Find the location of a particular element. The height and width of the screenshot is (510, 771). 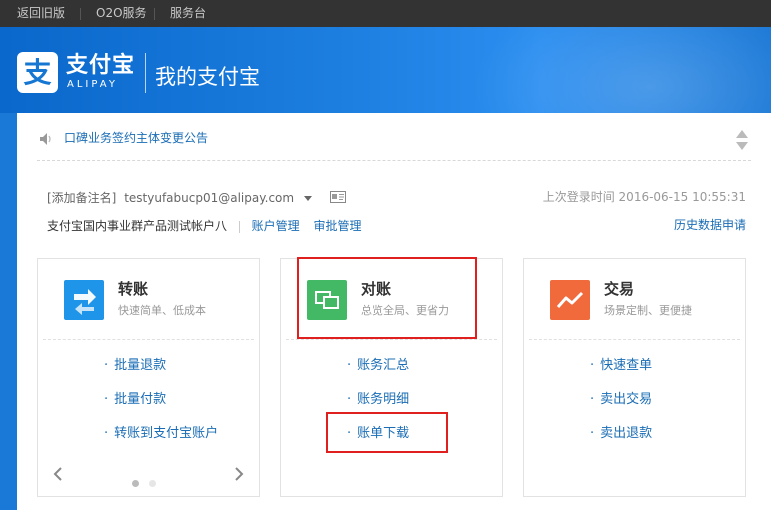

chevron-left-icon is located at coordinates (58, 476).